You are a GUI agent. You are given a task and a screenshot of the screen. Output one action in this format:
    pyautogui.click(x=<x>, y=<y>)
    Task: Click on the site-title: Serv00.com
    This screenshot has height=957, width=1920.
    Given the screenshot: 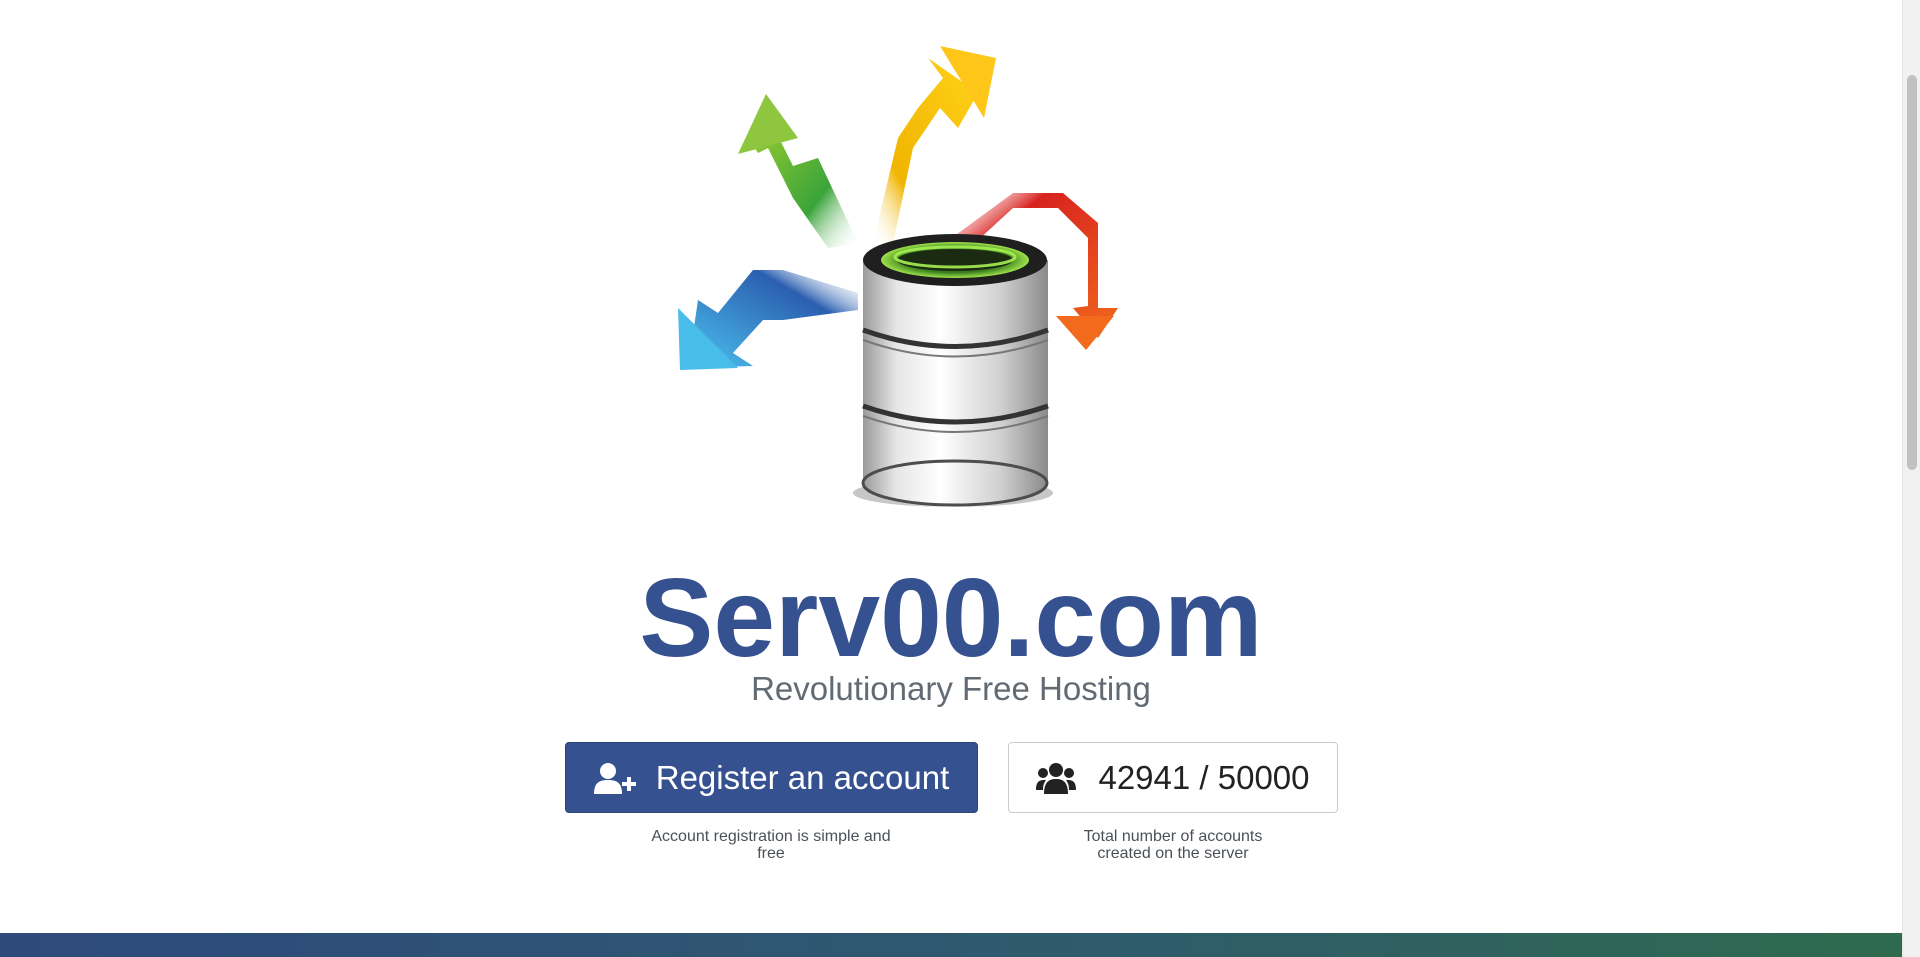 What is the action you would take?
    pyautogui.click(x=951, y=618)
    